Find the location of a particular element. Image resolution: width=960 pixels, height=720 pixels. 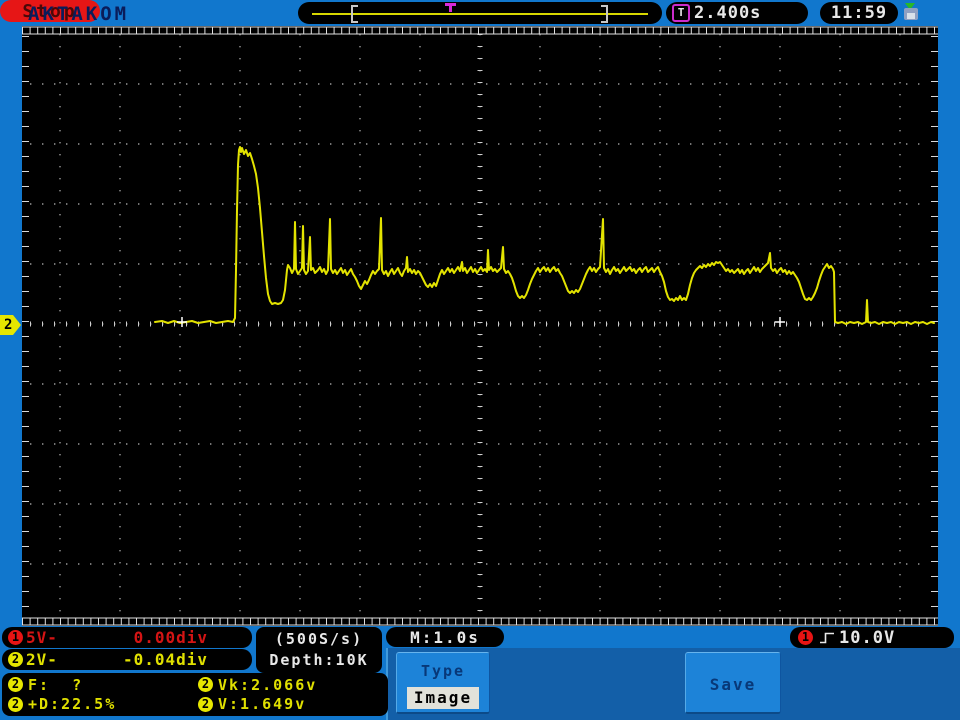

type-button-label: Type is located at coordinates (443, 671).